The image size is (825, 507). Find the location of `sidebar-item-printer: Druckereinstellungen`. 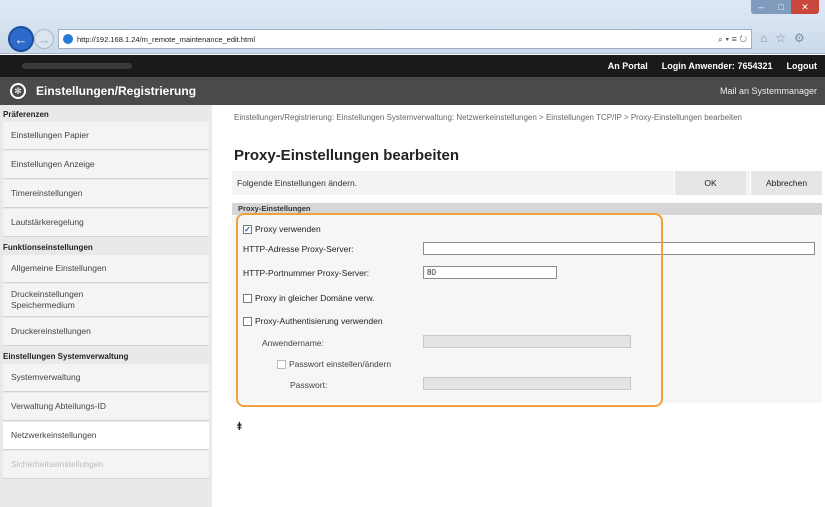

sidebar-item-printer: Druckereinstellungen is located at coordinates (106, 332).